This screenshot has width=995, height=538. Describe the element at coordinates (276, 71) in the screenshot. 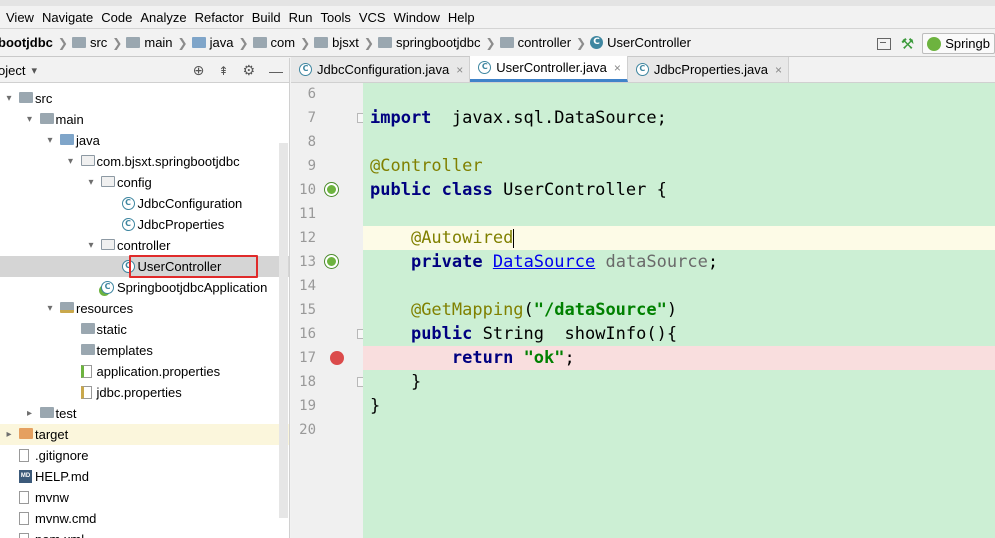

I see `minimize-icon: —` at that location.